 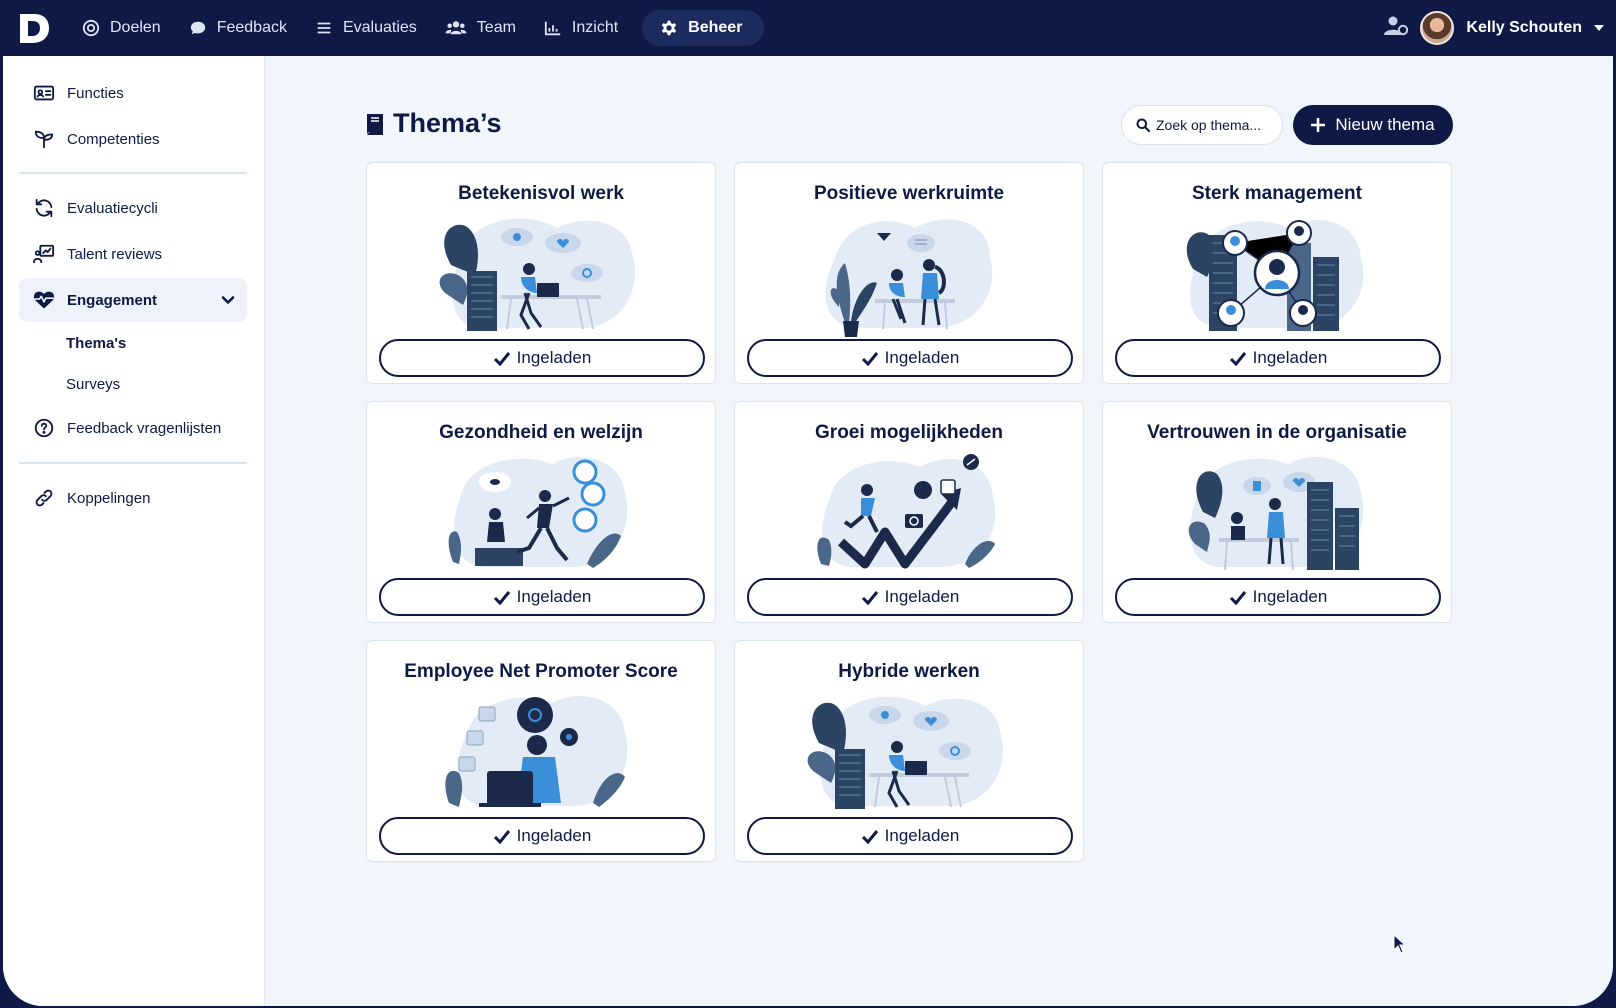 I want to click on user-menu: Kelly Schouten, so click(x=1494, y=28).